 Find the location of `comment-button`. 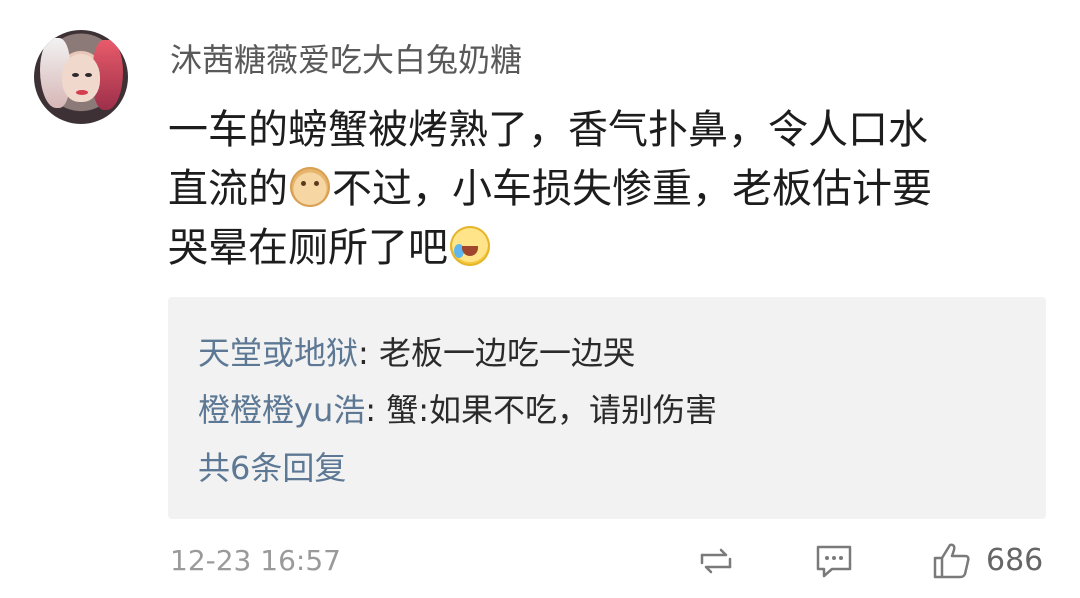

comment-button is located at coordinates (834, 561).